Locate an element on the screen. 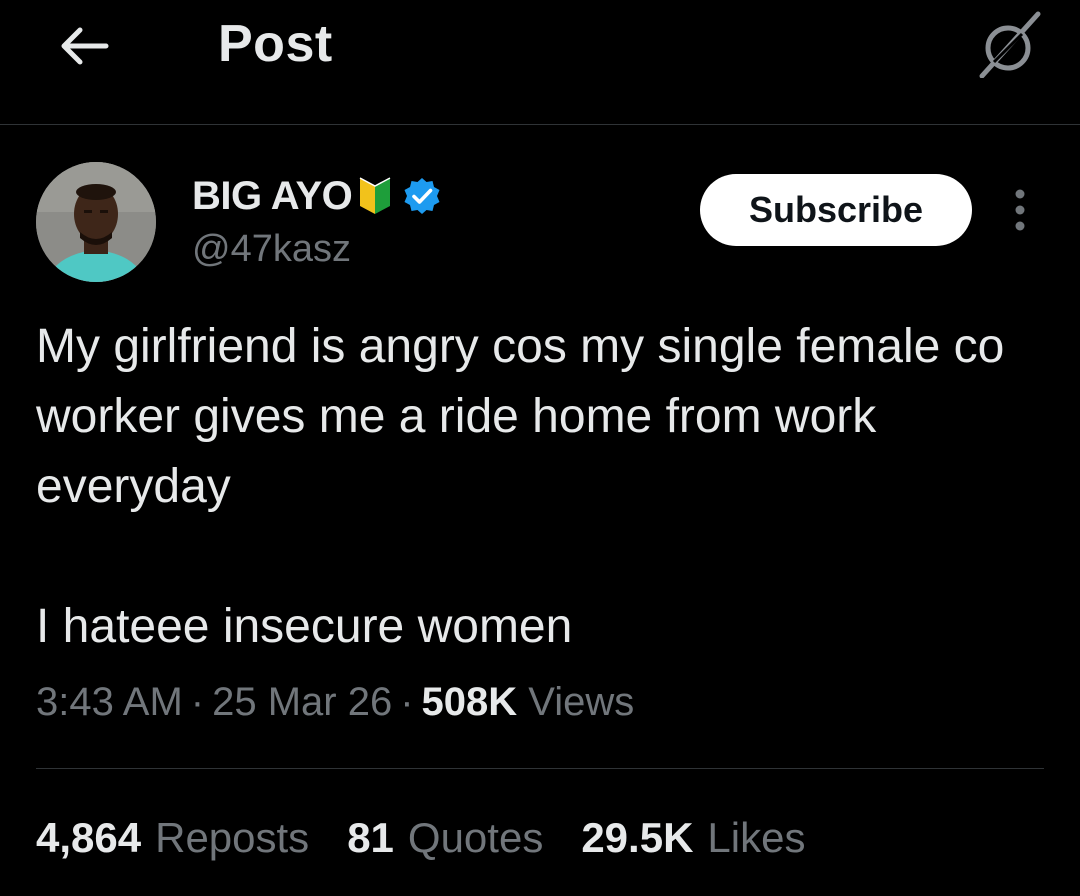 The width and height of the screenshot is (1080, 896). quotes-stat: 81 Quotes is located at coordinates (445, 838).